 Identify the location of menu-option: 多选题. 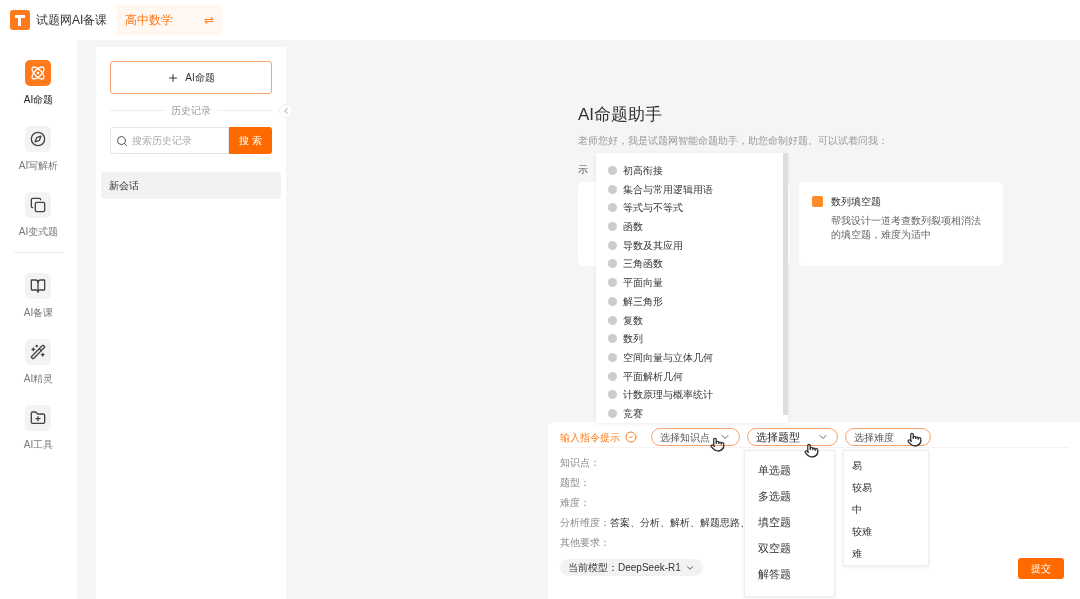
(789, 496).